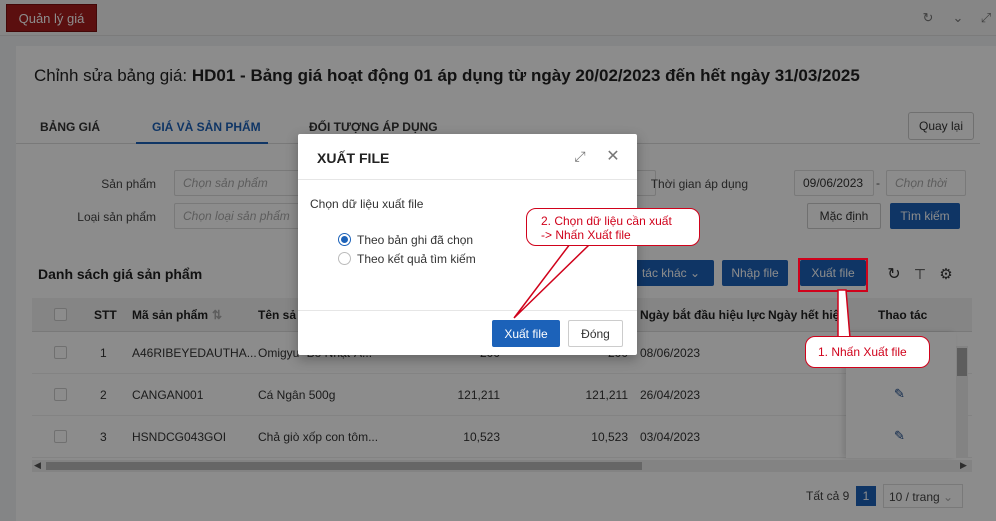  What do you see at coordinates (580, 156) in the screenshot?
I see `expand-icon: ⤢` at bounding box center [580, 156].